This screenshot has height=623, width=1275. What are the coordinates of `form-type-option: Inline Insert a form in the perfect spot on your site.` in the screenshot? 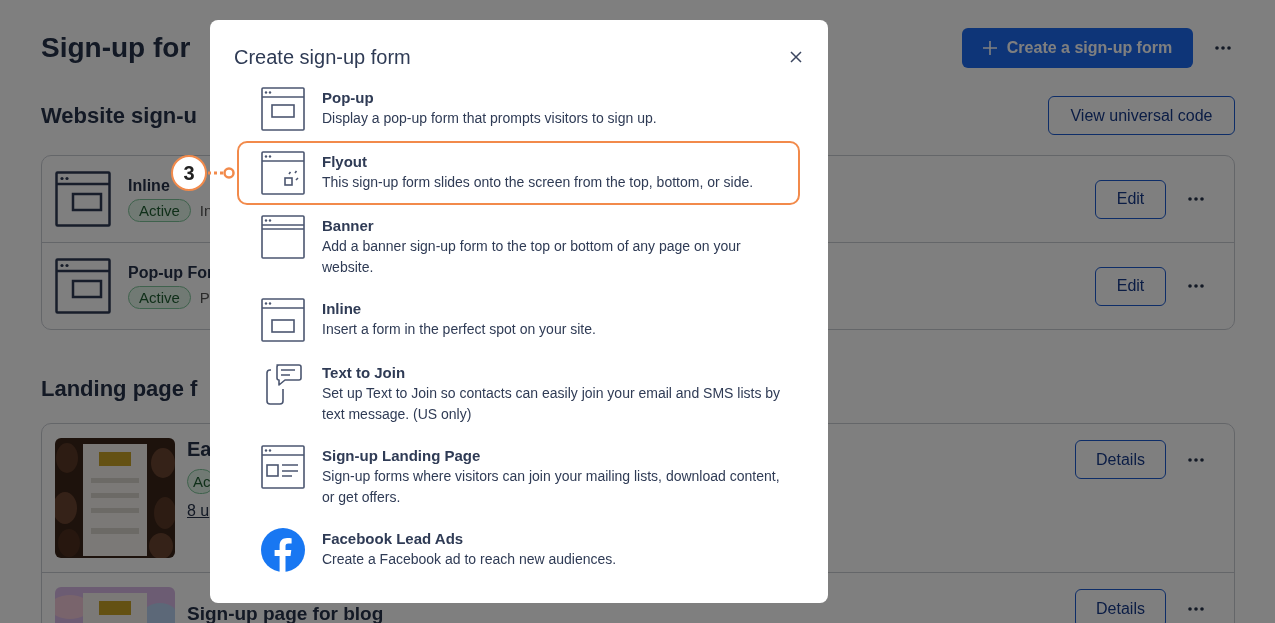 It's located at (518, 320).